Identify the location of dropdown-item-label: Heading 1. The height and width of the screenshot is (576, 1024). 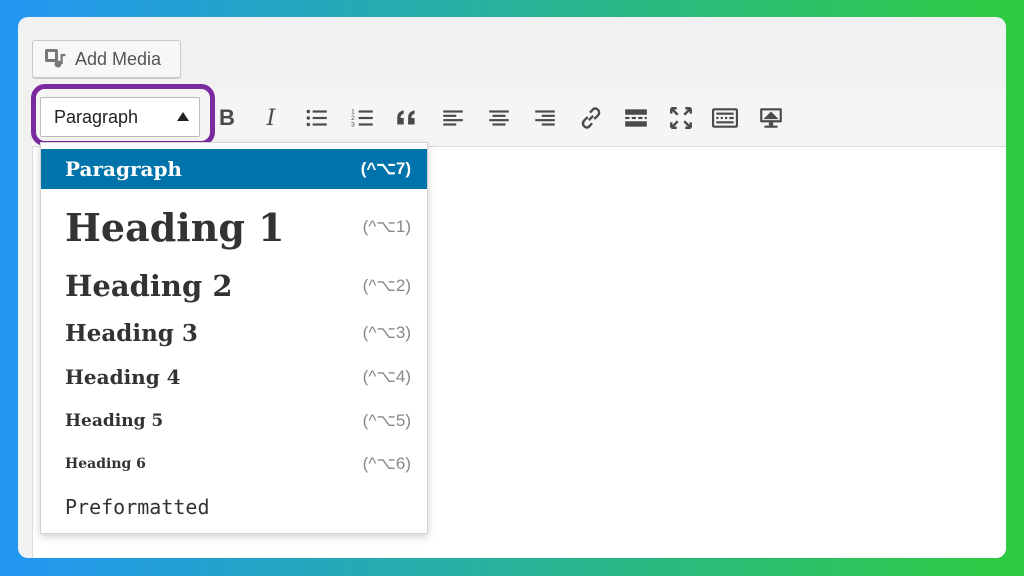
(175, 227).